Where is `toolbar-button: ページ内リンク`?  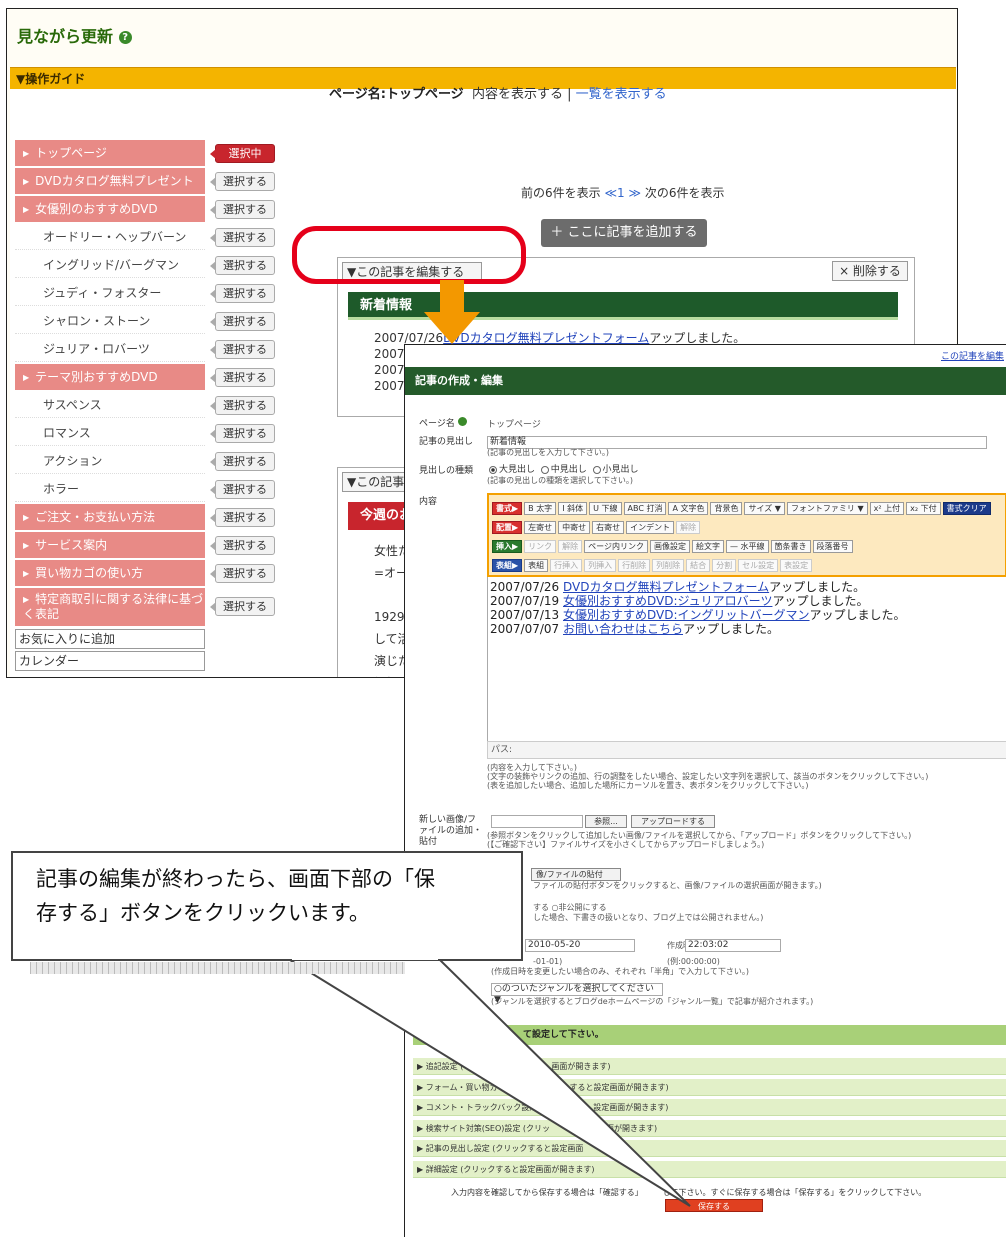
toolbar-button: ページ内リンク is located at coordinates (616, 546).